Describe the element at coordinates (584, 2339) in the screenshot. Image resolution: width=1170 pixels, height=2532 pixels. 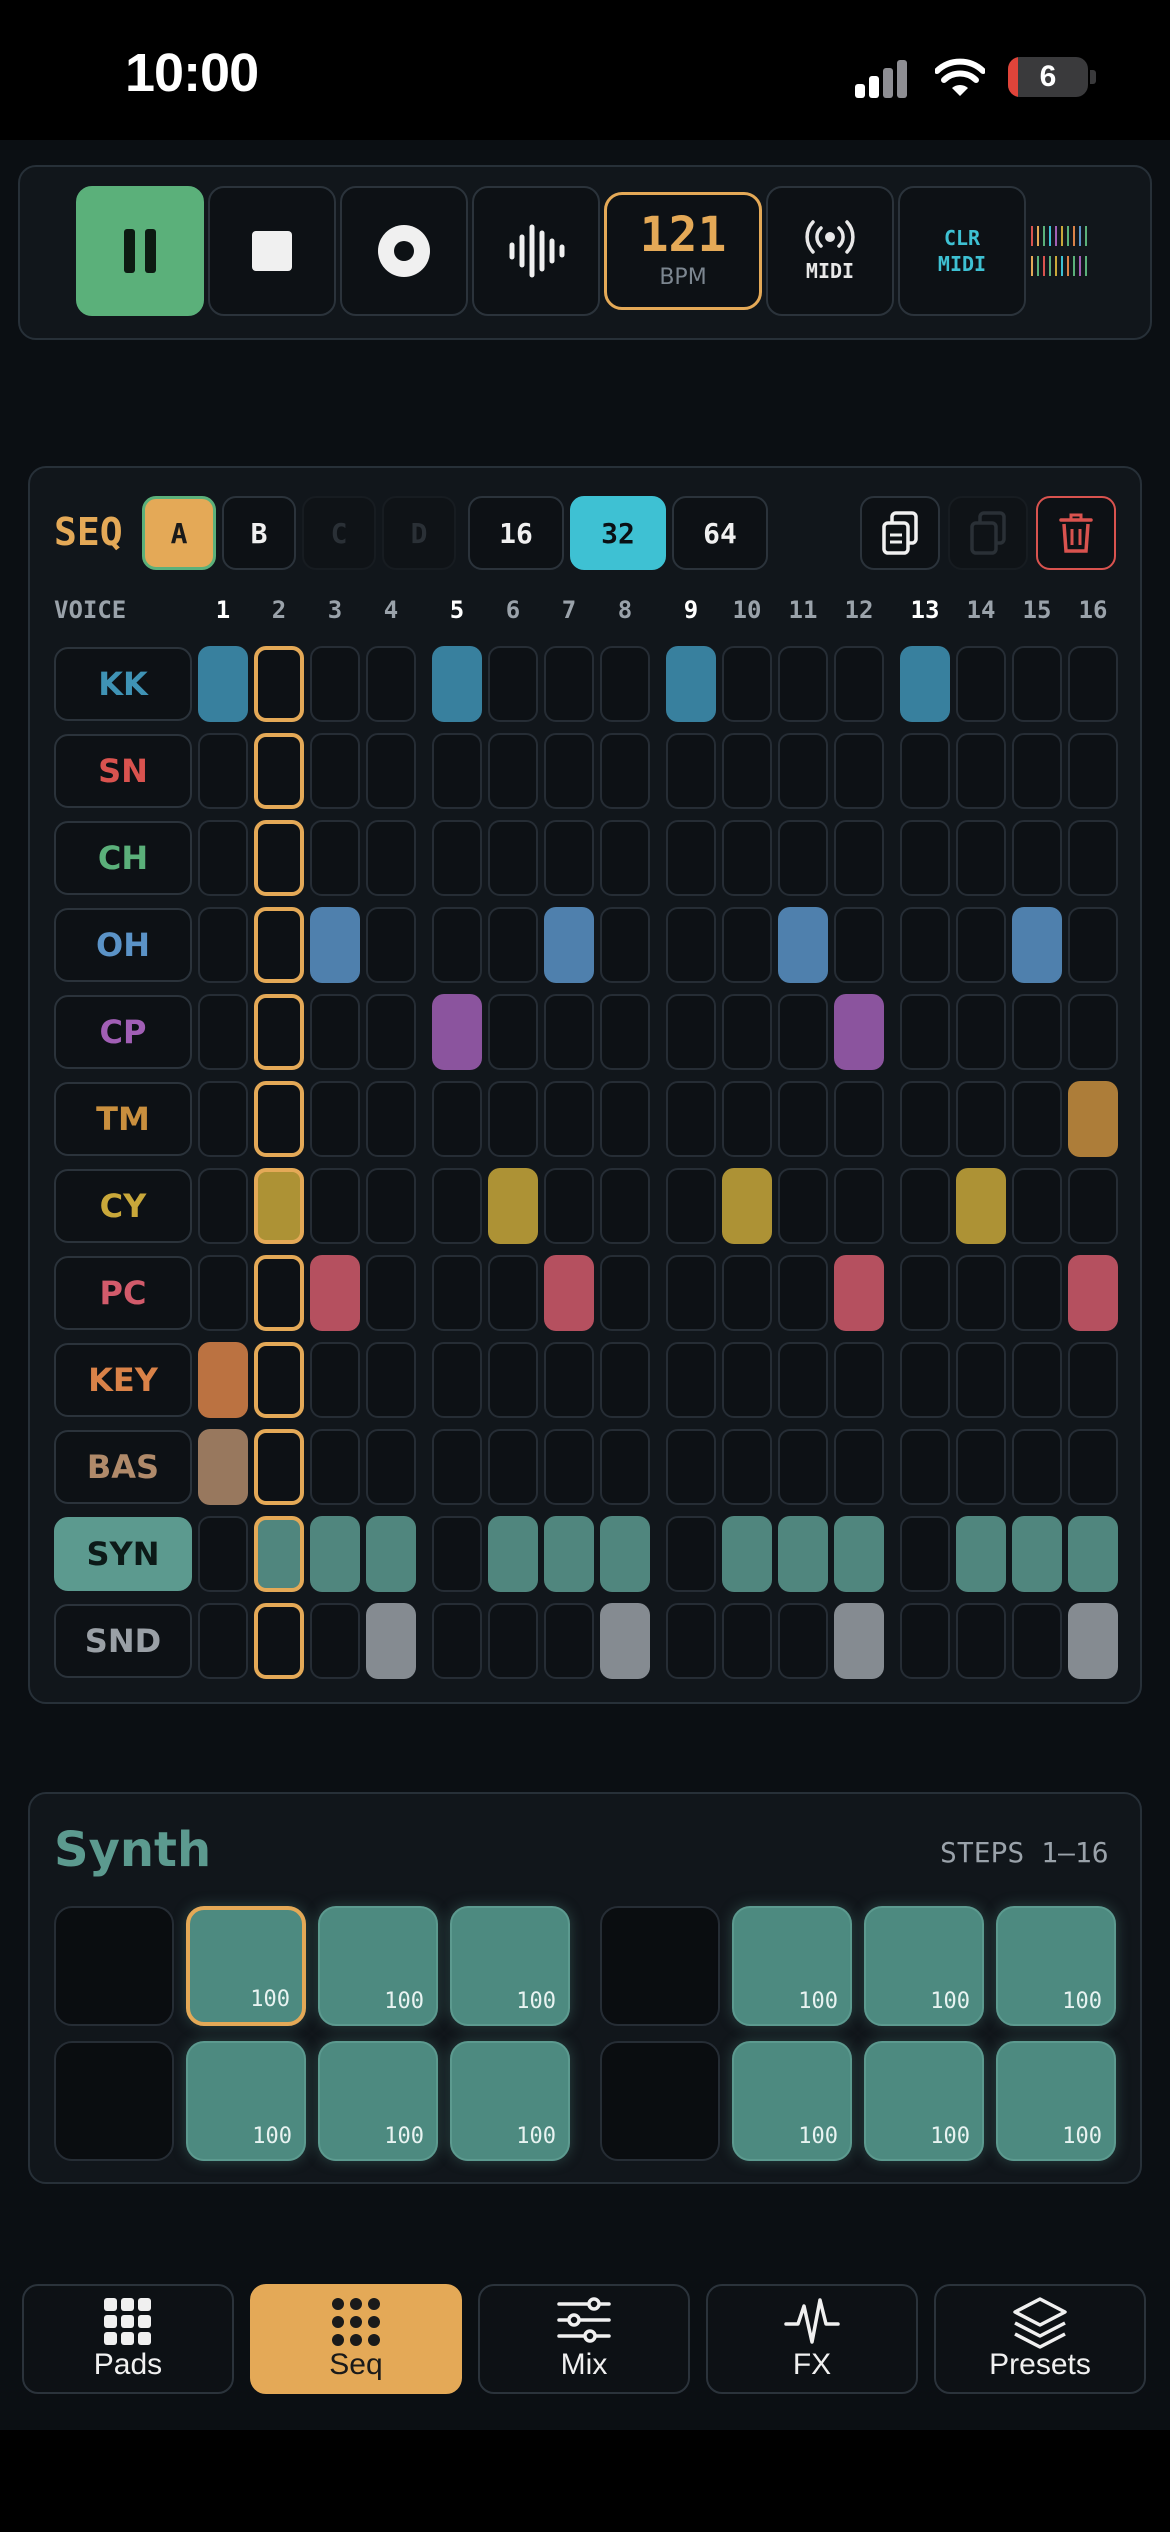
I see `tab-mix: Mix` at that location.